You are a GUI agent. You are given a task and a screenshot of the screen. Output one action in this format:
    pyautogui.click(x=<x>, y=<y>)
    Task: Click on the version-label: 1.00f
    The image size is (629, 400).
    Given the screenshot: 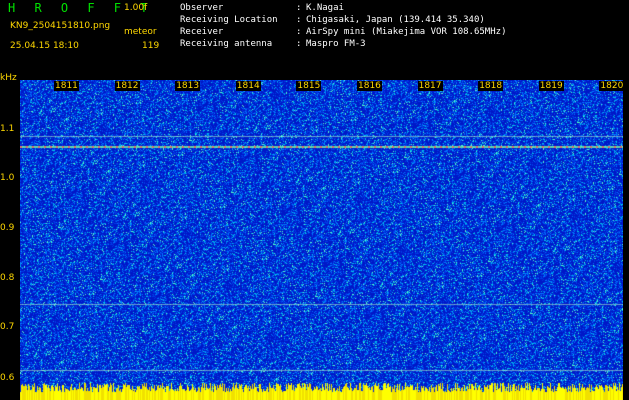 What is the action you would take?
    pyautogui.click(x=136, y=8)
    